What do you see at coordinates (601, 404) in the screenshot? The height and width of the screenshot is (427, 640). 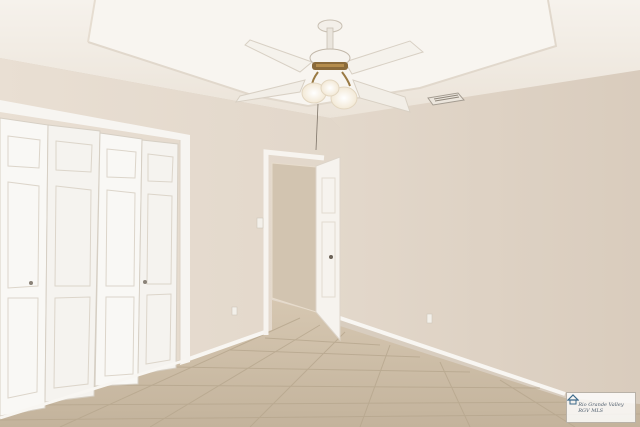 I see `watermark-line-1: Rio Grande Valley` at bounding box center [601, 404].